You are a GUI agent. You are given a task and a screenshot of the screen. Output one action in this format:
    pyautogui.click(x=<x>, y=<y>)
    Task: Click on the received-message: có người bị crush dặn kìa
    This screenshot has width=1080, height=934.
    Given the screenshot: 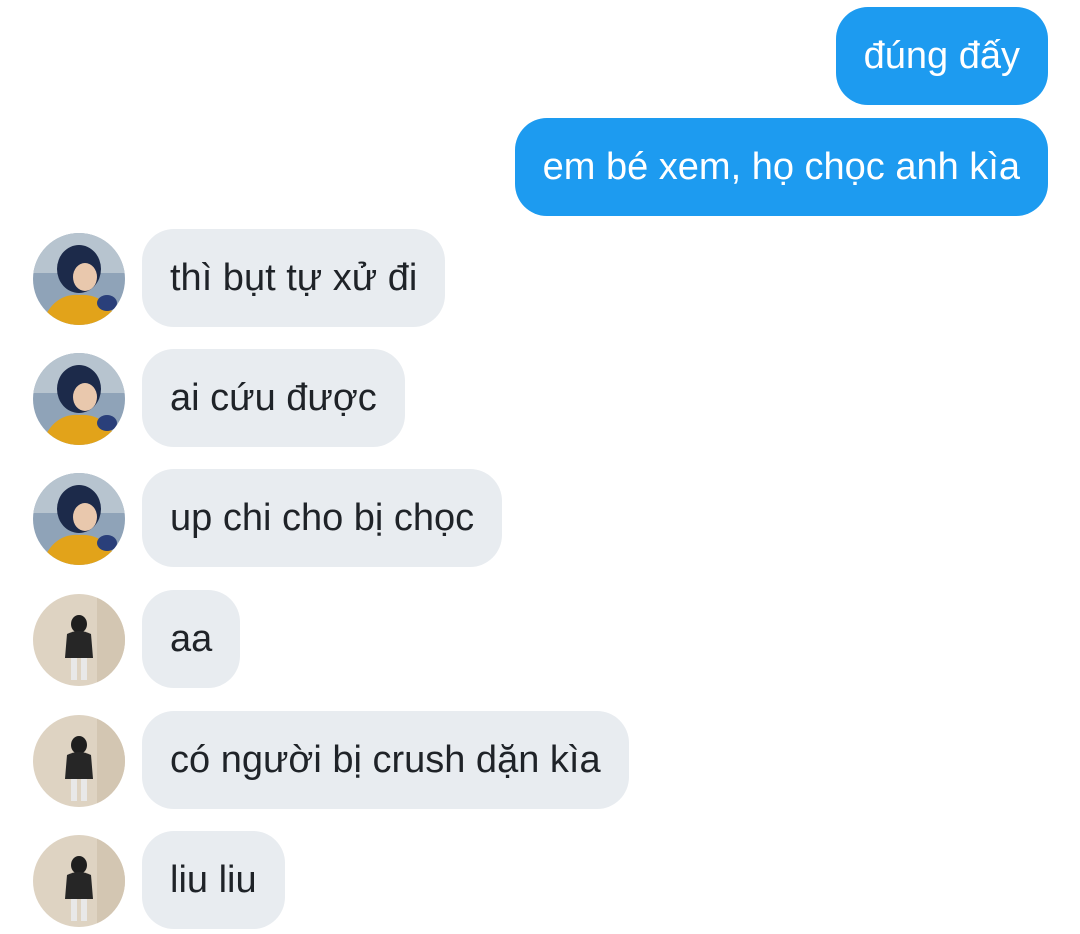 What is the action you would take?
    pyautogui.click(x=385, y=760)
    